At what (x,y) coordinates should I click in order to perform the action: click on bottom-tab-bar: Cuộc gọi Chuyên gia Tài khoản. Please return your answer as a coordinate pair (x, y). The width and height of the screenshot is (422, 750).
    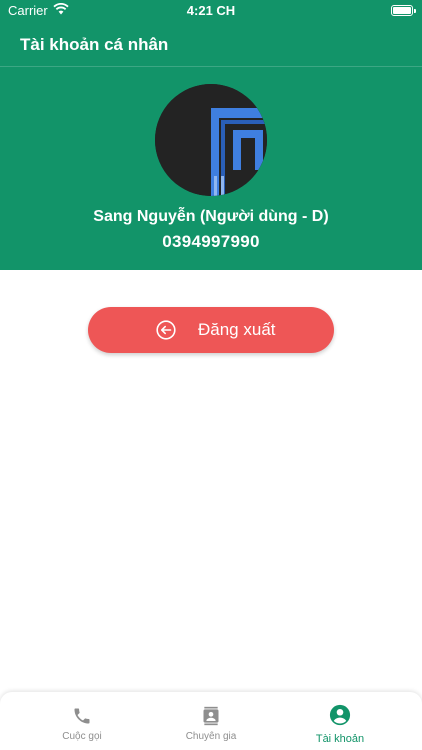
    Looking at the image, I should click on (211, 721).